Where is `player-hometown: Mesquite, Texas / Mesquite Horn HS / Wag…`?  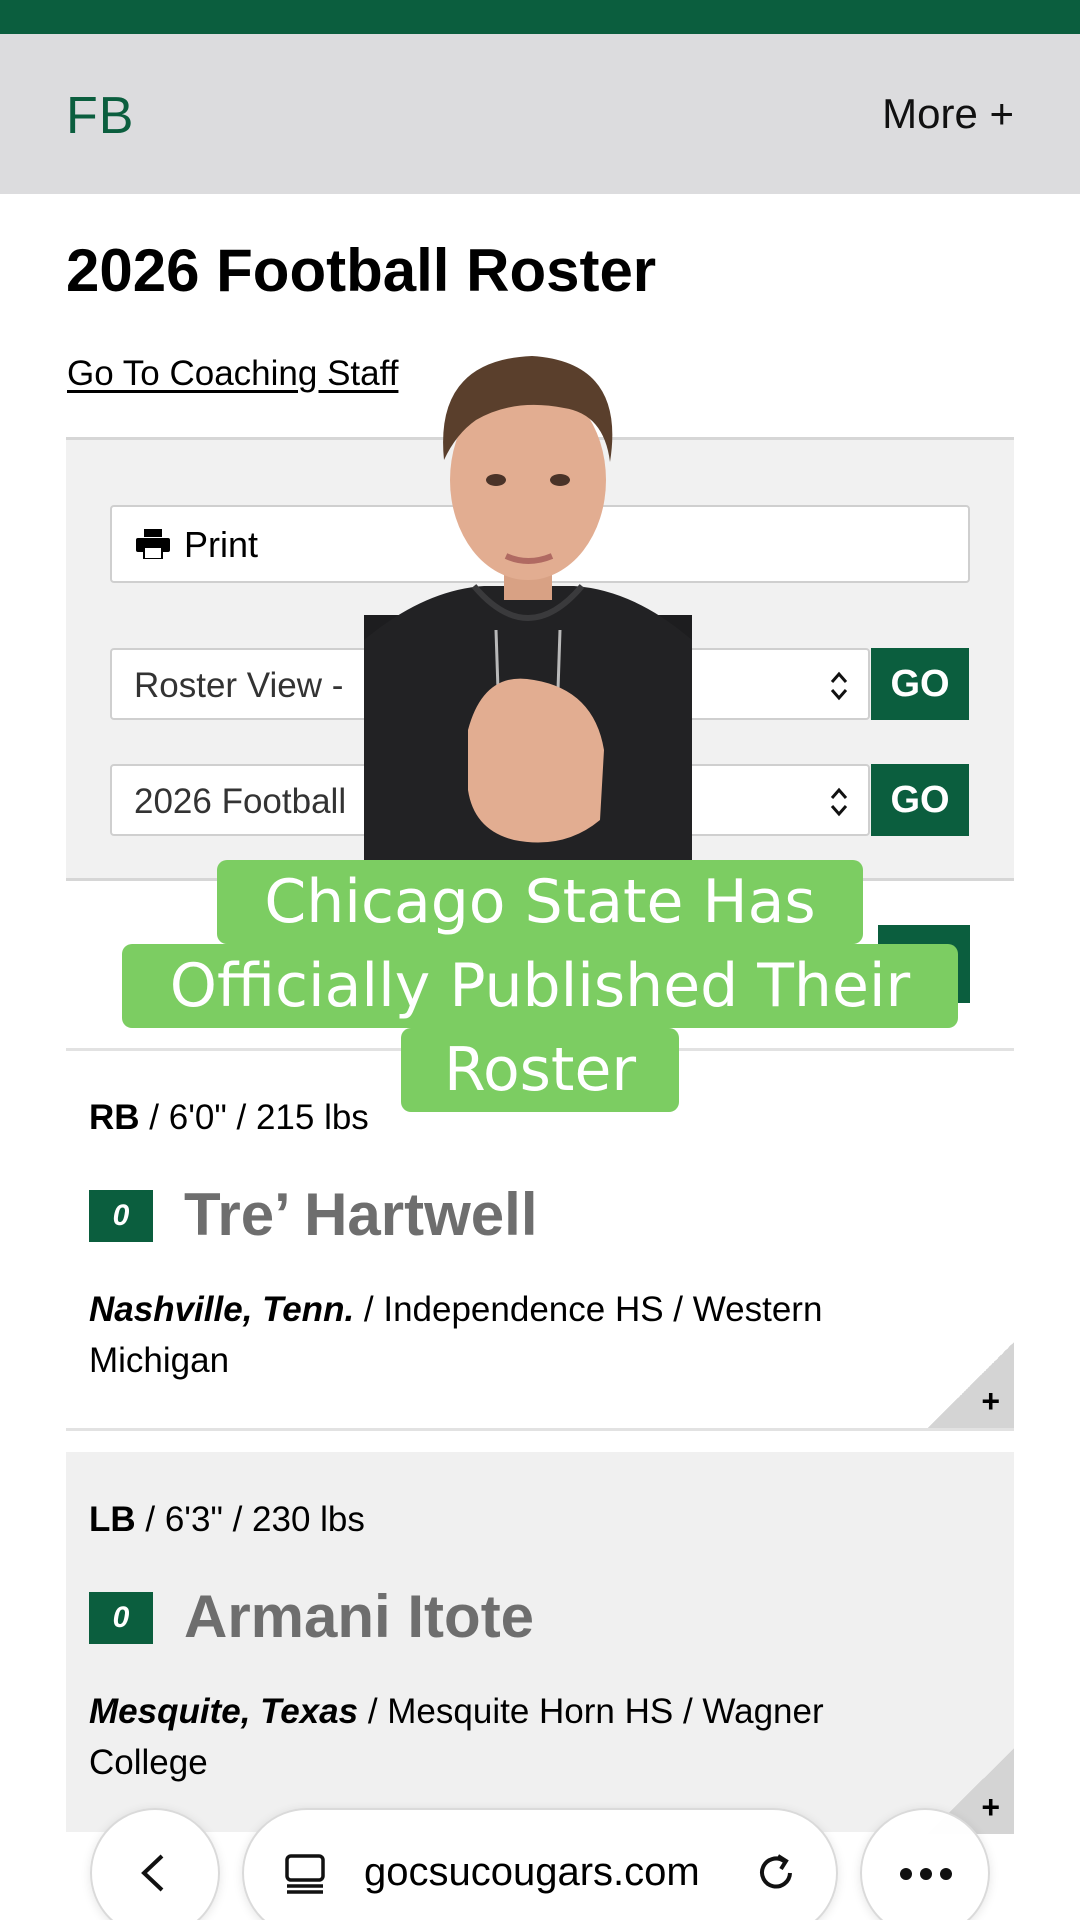 player-hometown: Mesquite, Texas / Mesquite Horn HS / Wag… is located at coordinates (456, 1737).